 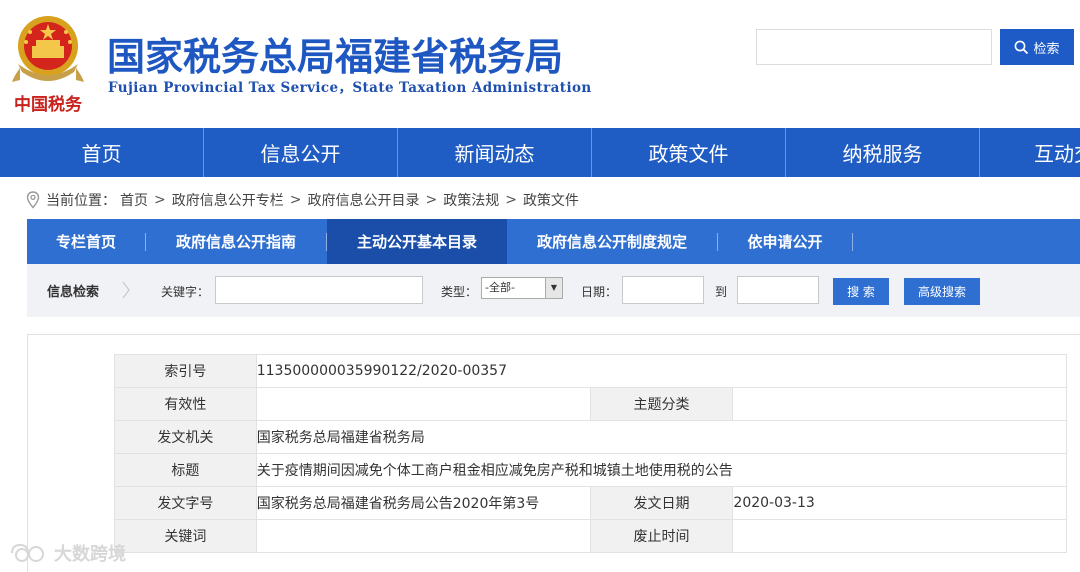 I want to click on validity-label: 有效性, so click(x=185, y=404).